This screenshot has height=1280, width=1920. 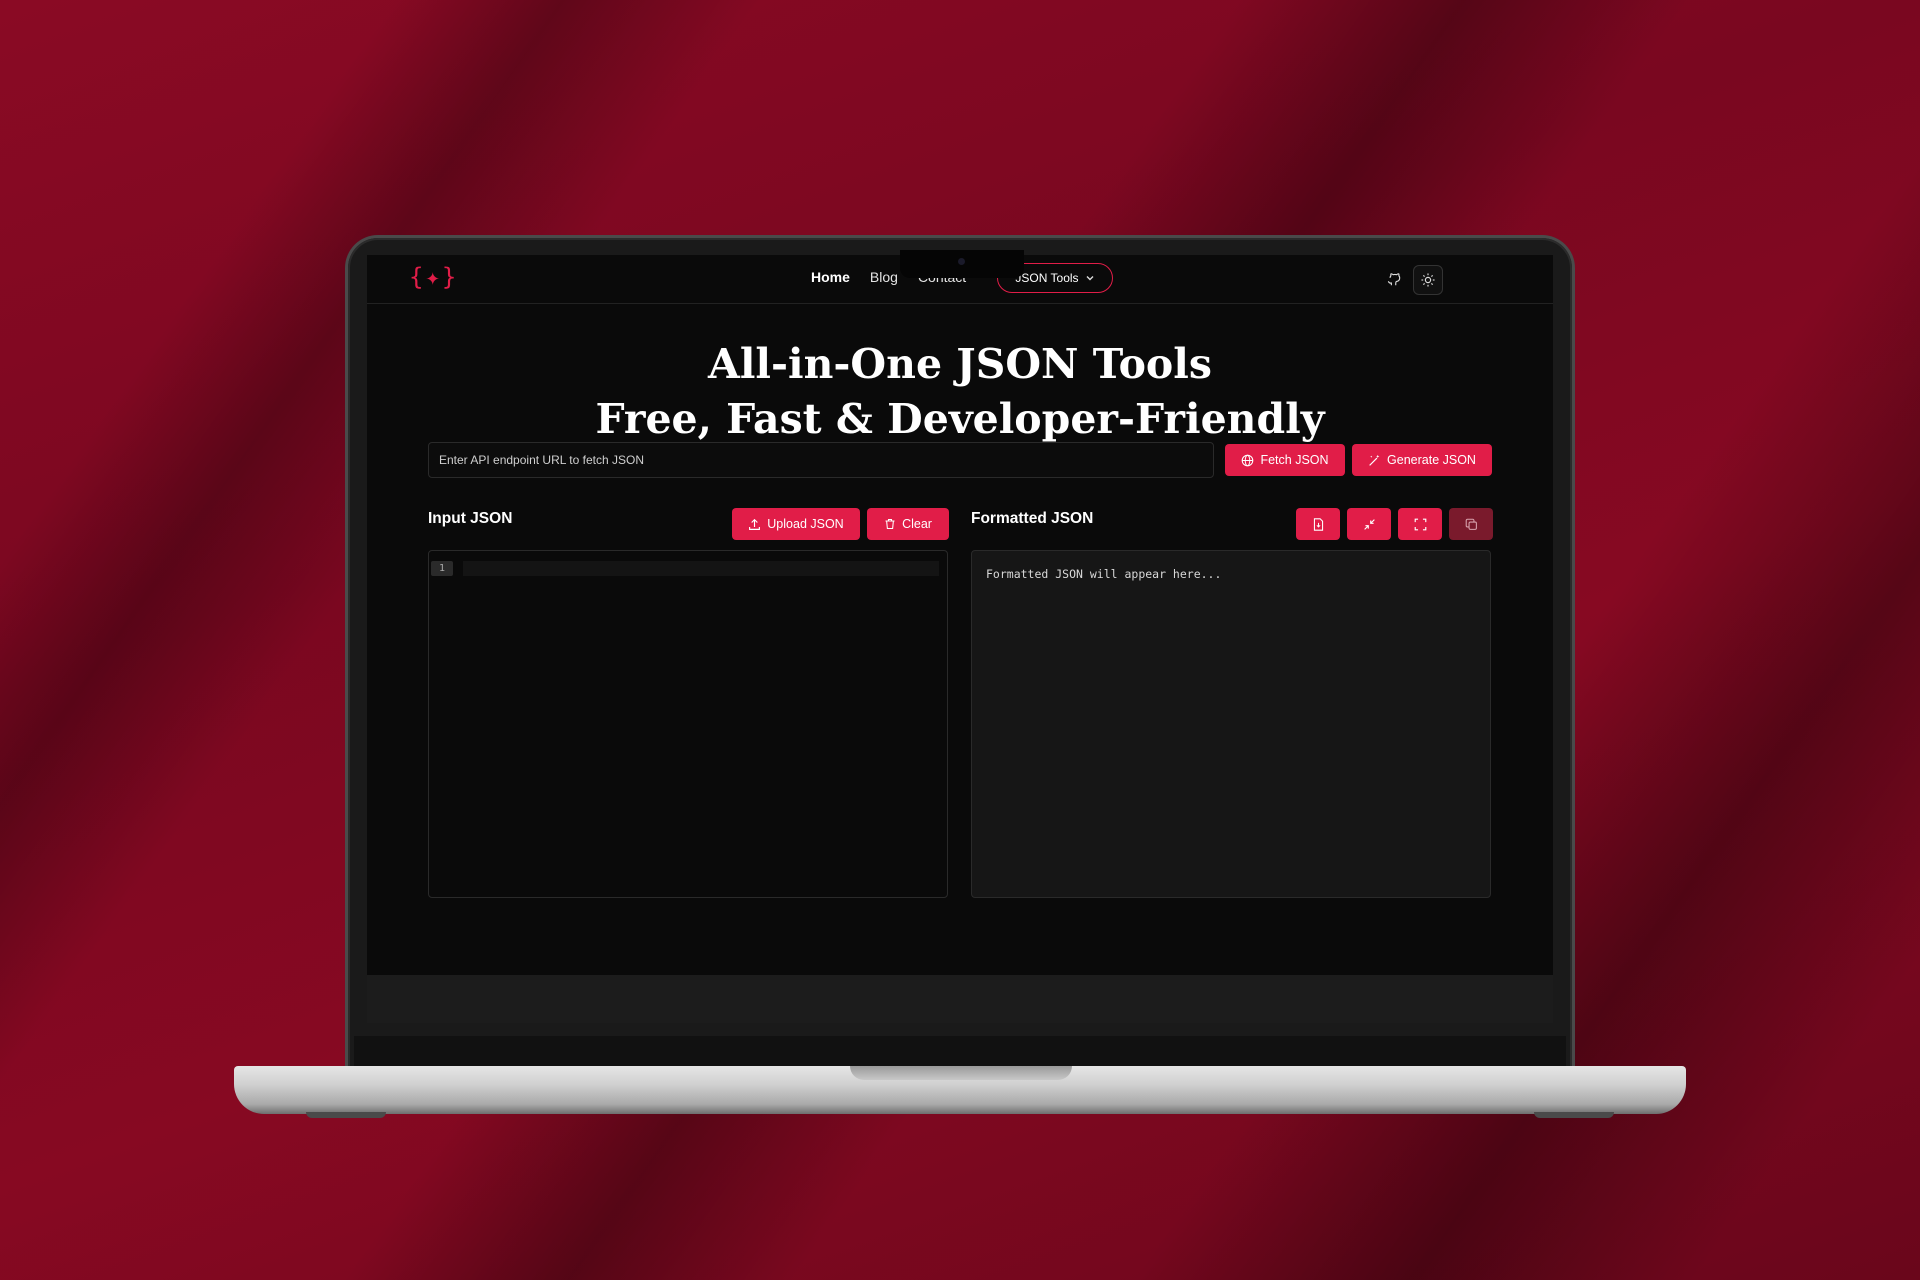 I want to click on download-button, so click(x=1318, y=524).